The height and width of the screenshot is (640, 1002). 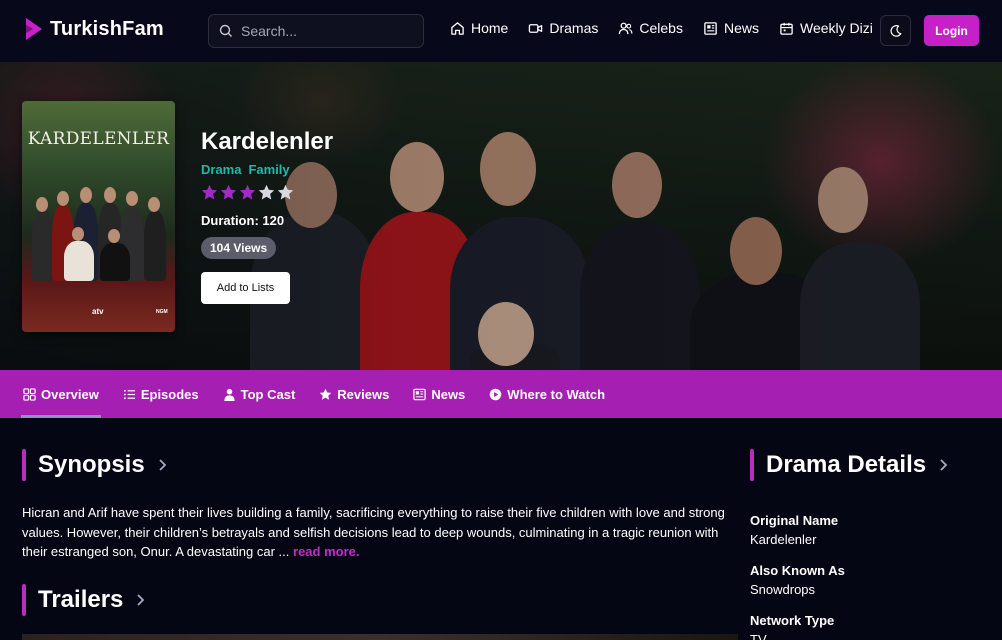 What do you see at coordinates (786, 28) in the screenshot?
I see `calendar-icon` at bounding box center [786, 28].